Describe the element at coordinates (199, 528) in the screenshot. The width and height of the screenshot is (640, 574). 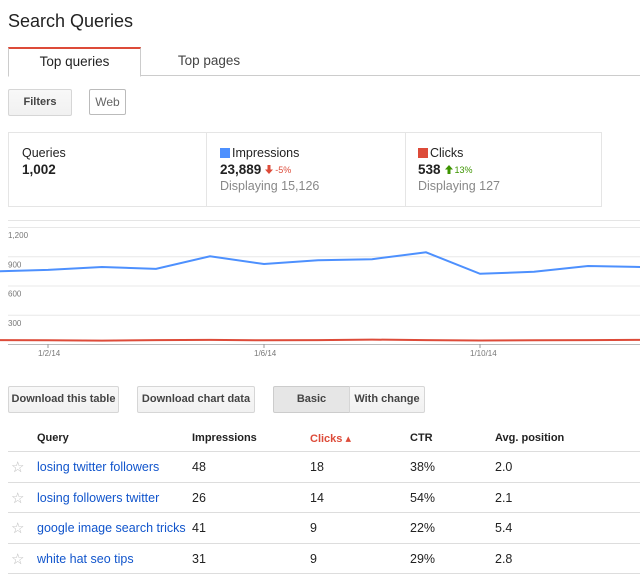
I see `impressions-cell: 41` at that location.